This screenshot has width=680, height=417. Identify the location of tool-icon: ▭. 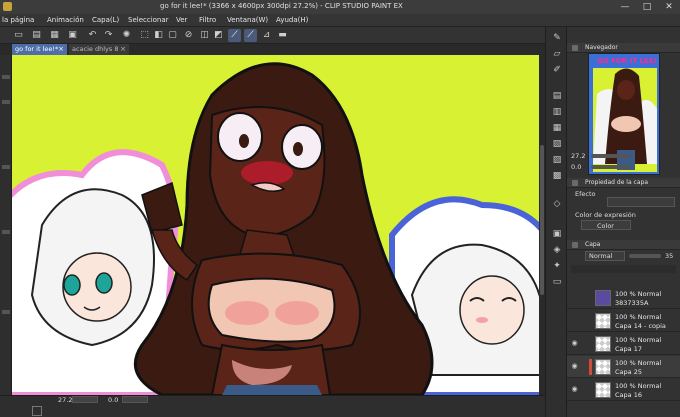
(557, 282).